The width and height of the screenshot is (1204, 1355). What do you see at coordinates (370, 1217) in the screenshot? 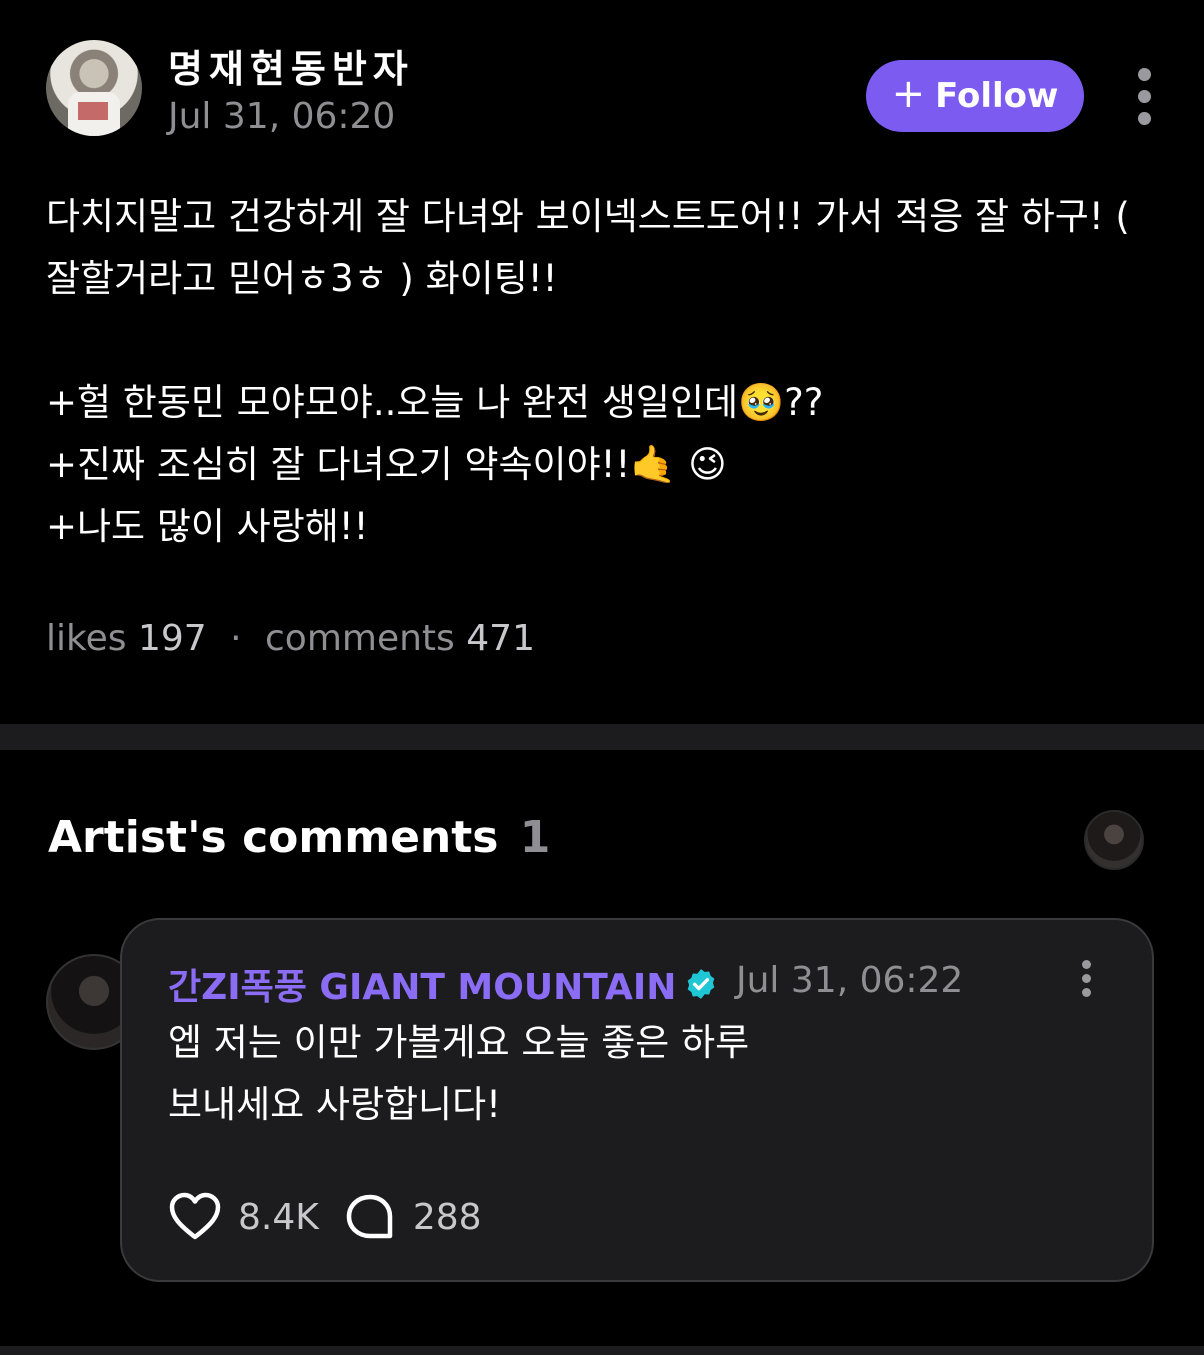
I see `comment-bubble-icon` at bounding box center [370, 1217].